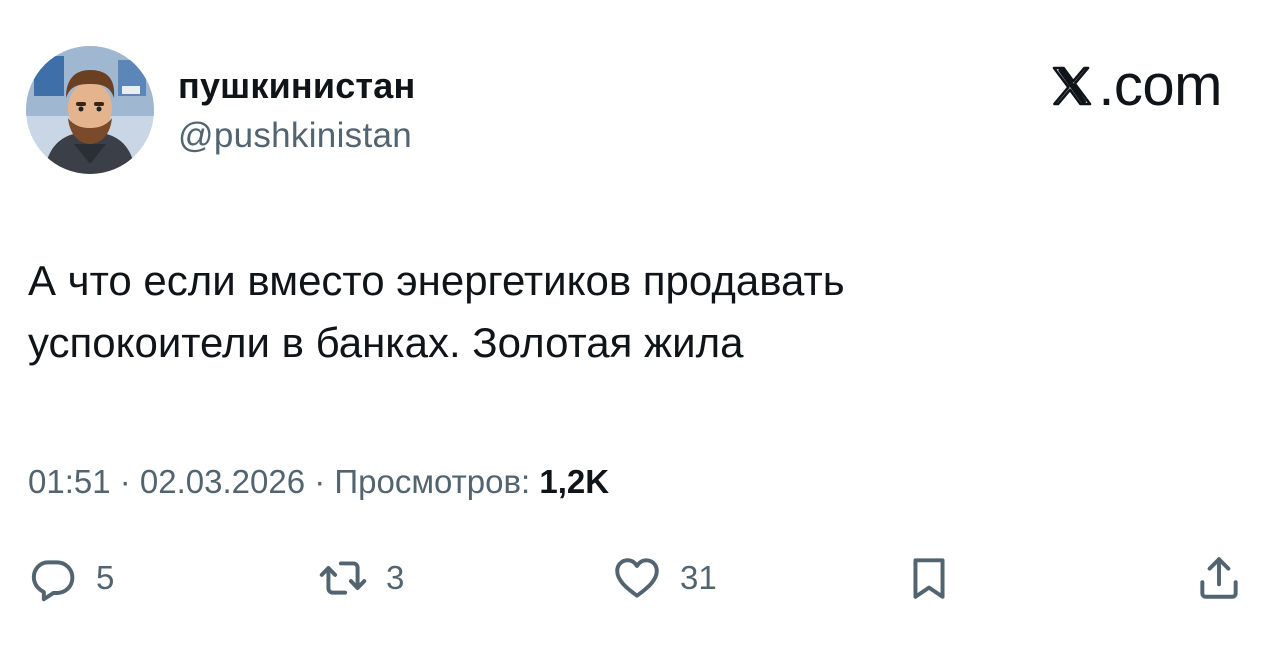 Image resolution: width=1280 pixels, height=664 pixels. I want to click on tweet-meta: 01:51 · 02.03.2026 · Просмотров: 1,2K, so click(318, 482).